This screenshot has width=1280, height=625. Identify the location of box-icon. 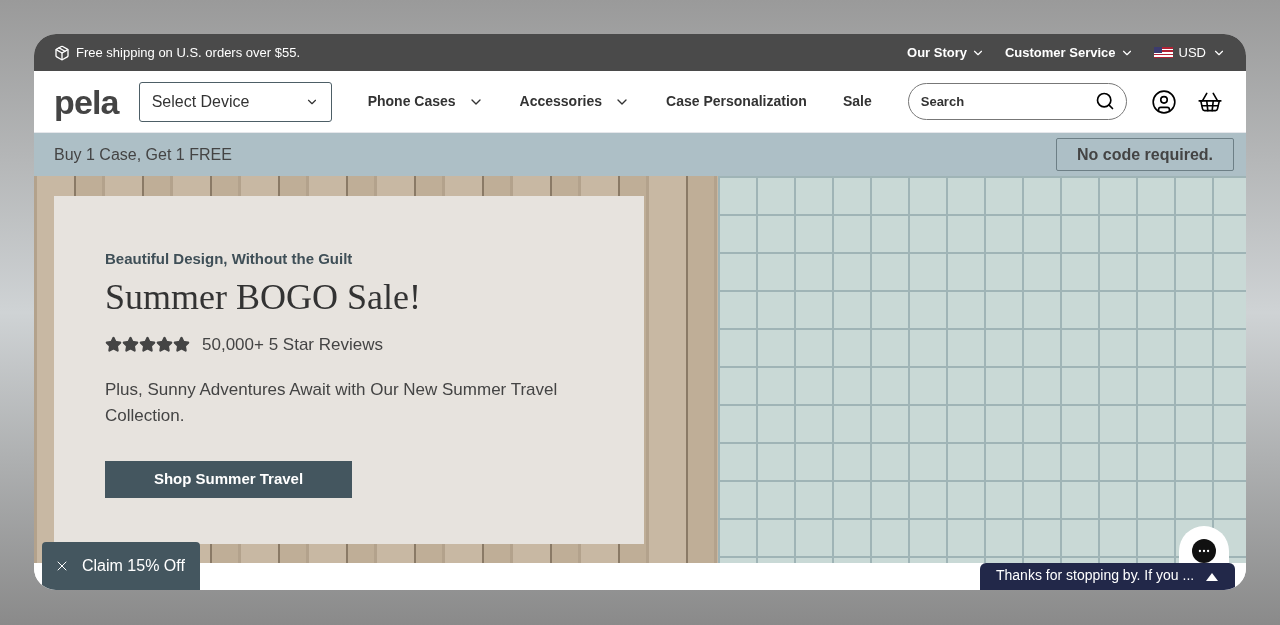
(62, 52).